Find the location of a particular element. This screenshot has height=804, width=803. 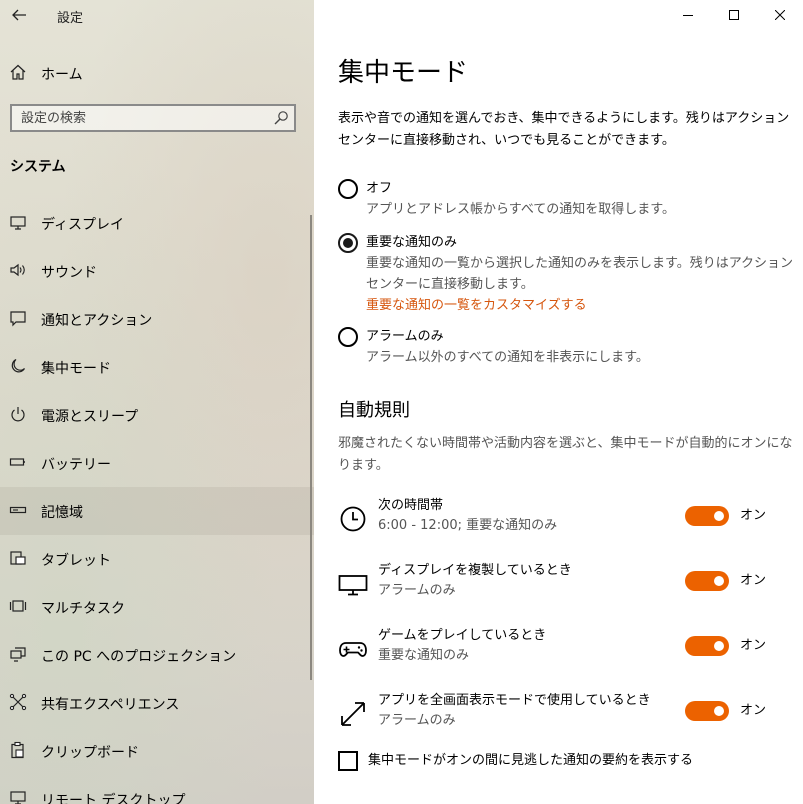

sidebar-item-notifications: 通知とアクション is located at coordinates (157, 319).